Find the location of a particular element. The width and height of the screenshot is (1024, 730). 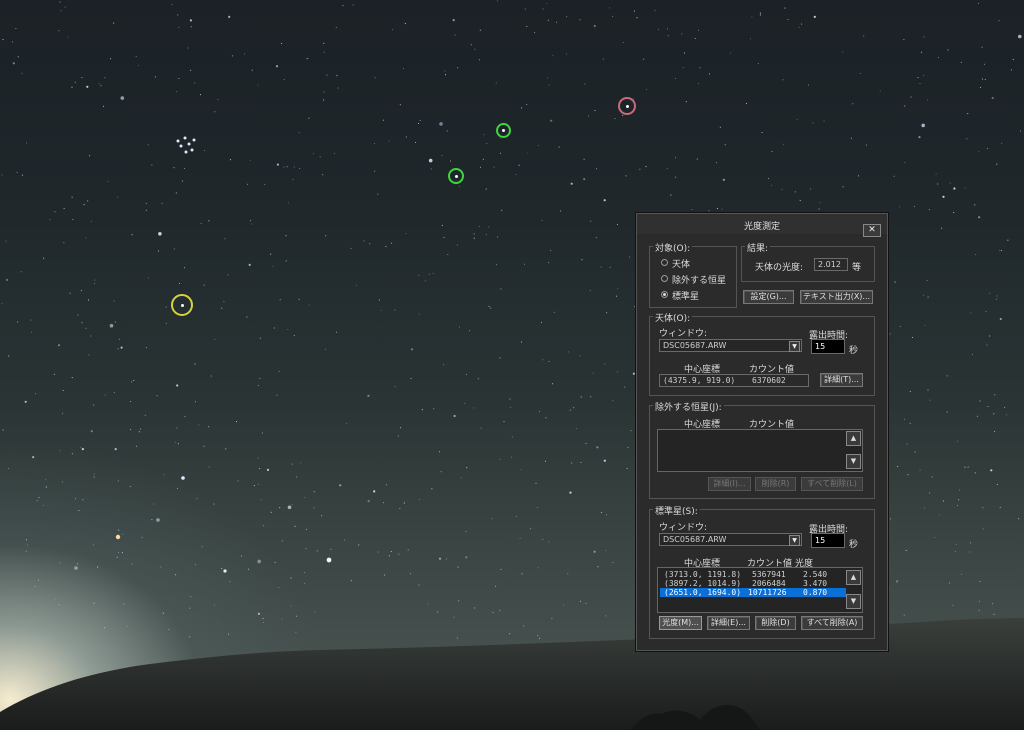

exclude-scroll-down-icon: ▼ is located at coordinates (853, 461).